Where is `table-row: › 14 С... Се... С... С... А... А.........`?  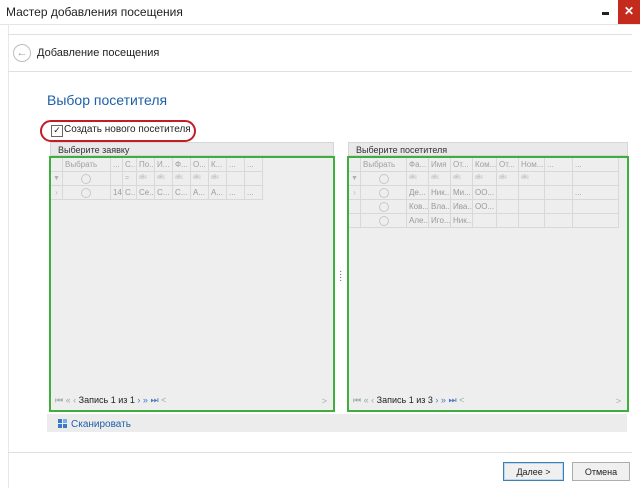
table-row: › 14 С... Се... С... С... А... А......... is located at coordinates (157, 193).